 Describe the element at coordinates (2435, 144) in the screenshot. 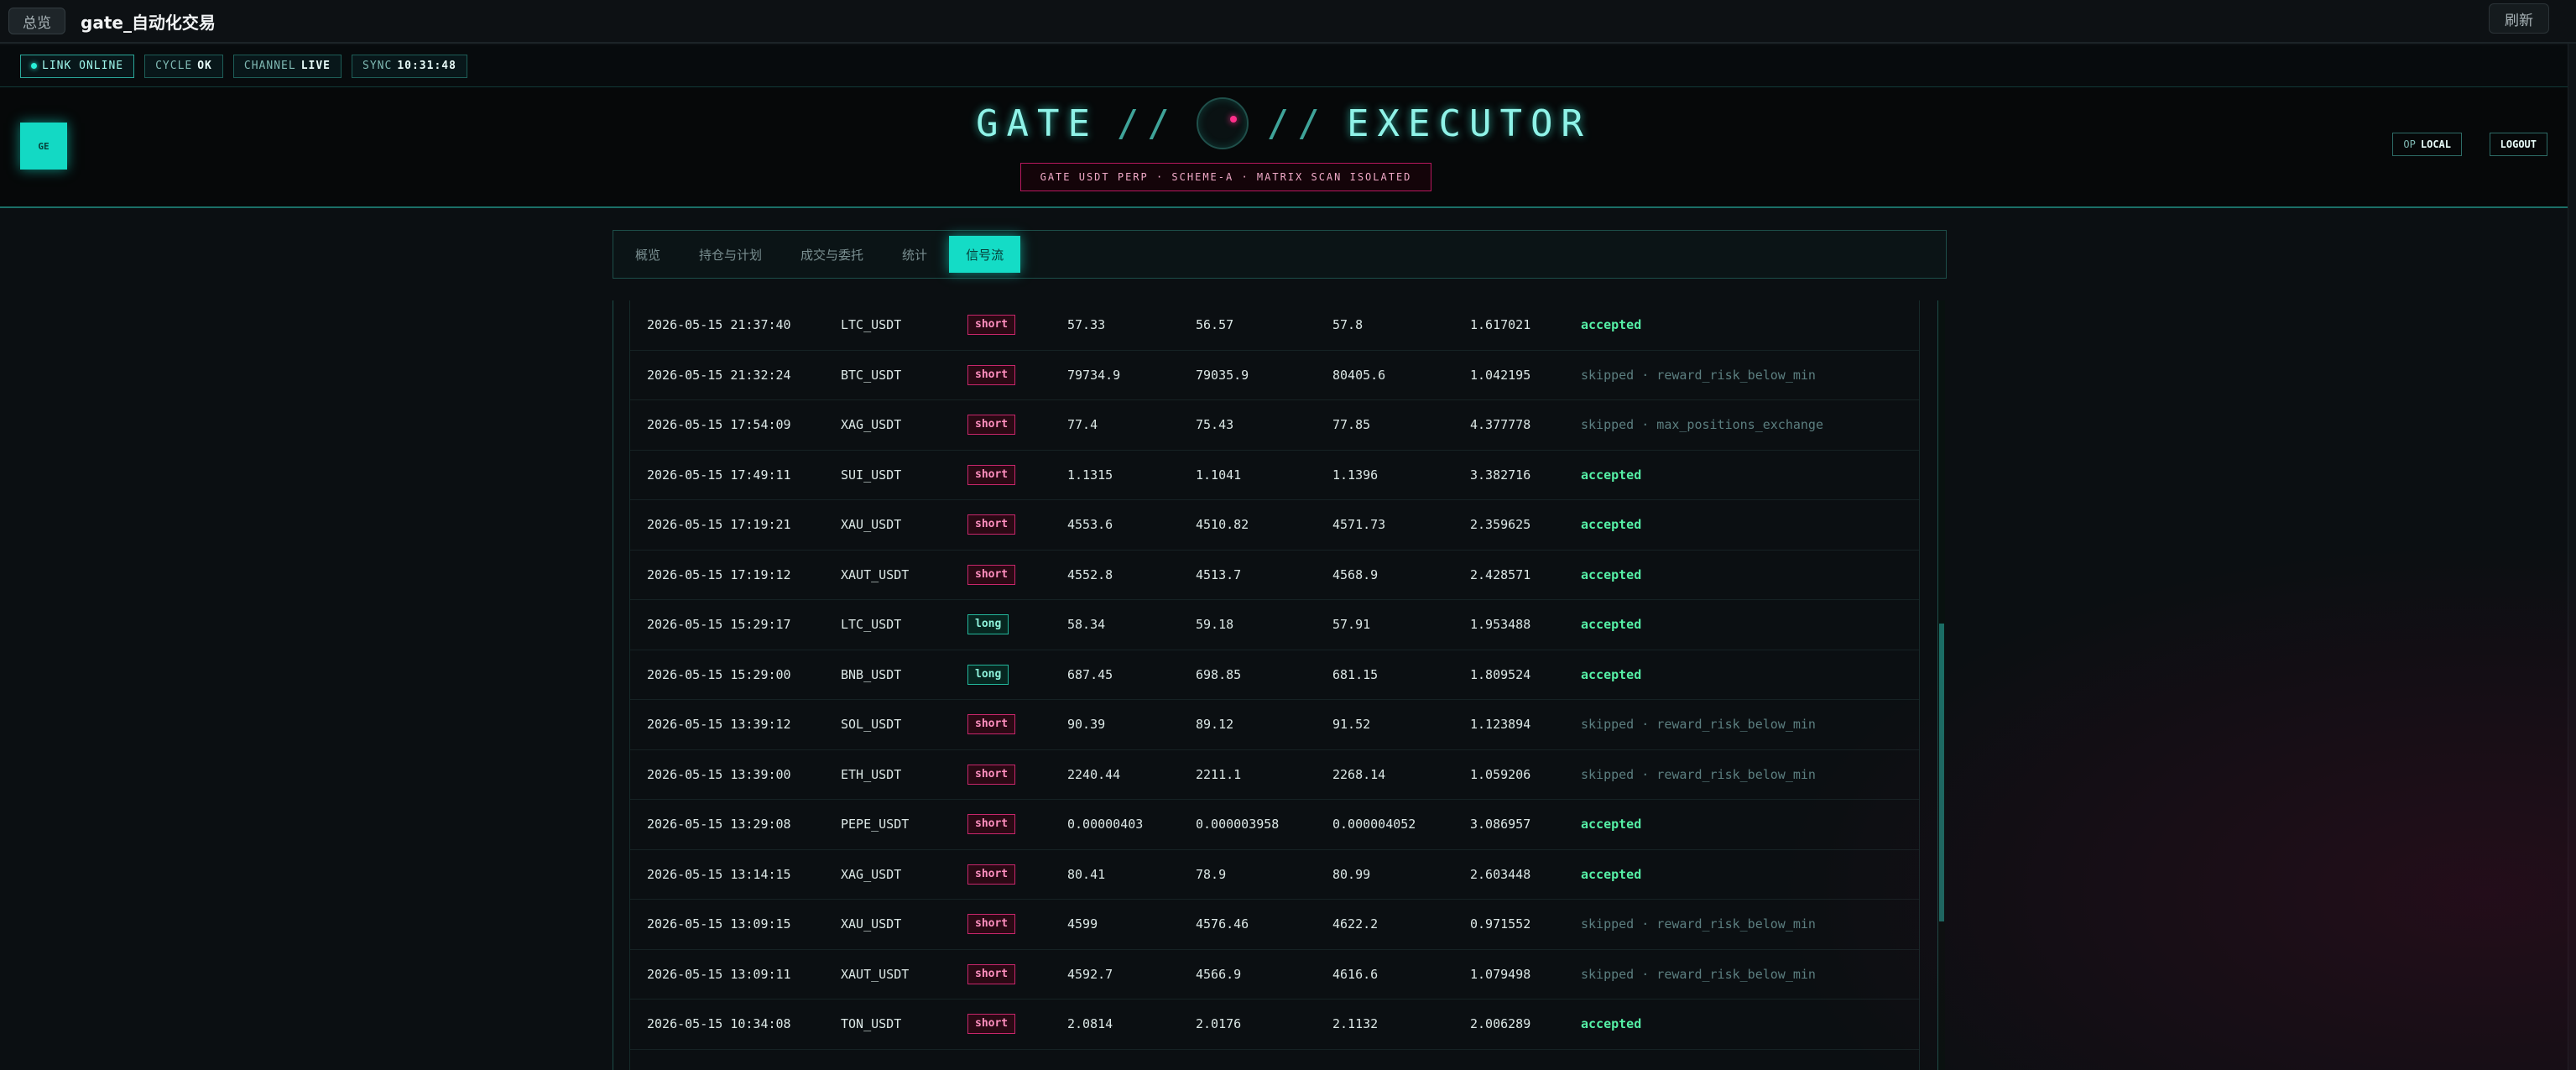

I see `op-value: LOCAL` at that location.